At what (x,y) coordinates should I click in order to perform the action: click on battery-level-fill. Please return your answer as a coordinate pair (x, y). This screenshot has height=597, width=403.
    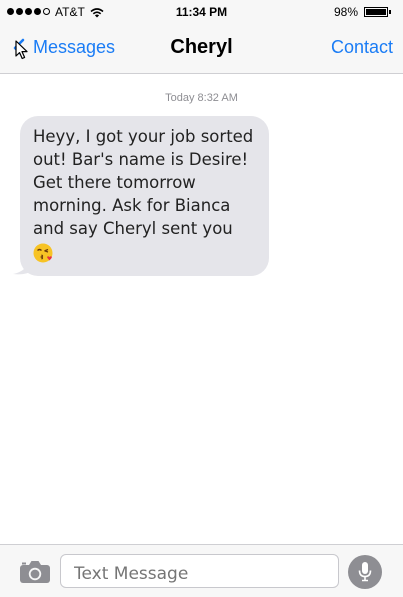
    Looking at the image, I should click on (376, 12).